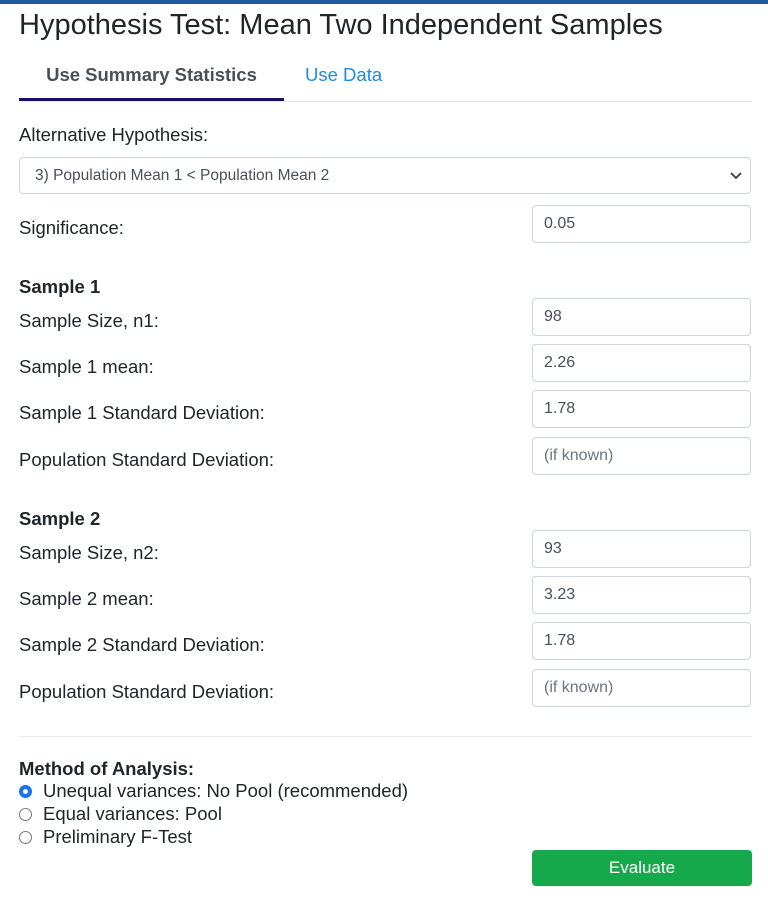 The height and width of the screenshot is (898, 768). What do you see at coordinates (25, 791) in the screenshot?
I see `radio-checked-icon` at bounding box center [25, 791].